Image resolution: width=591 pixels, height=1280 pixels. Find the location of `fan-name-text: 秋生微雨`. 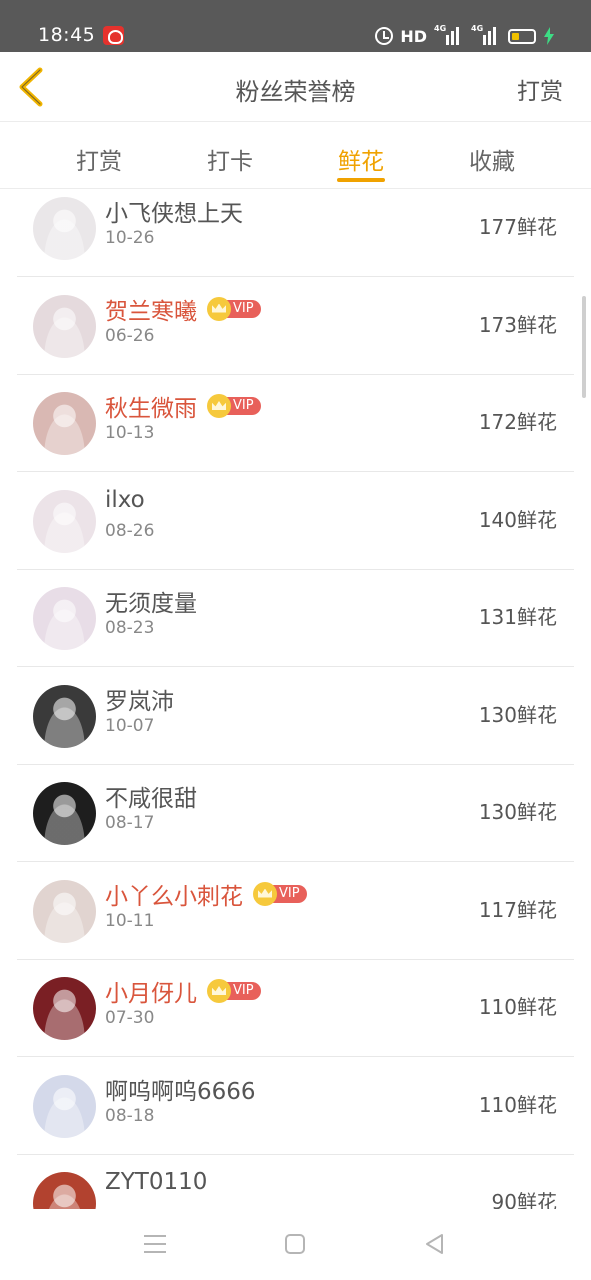

fan-name-text: 秋生微雨 is located at coordinates (151, 409).